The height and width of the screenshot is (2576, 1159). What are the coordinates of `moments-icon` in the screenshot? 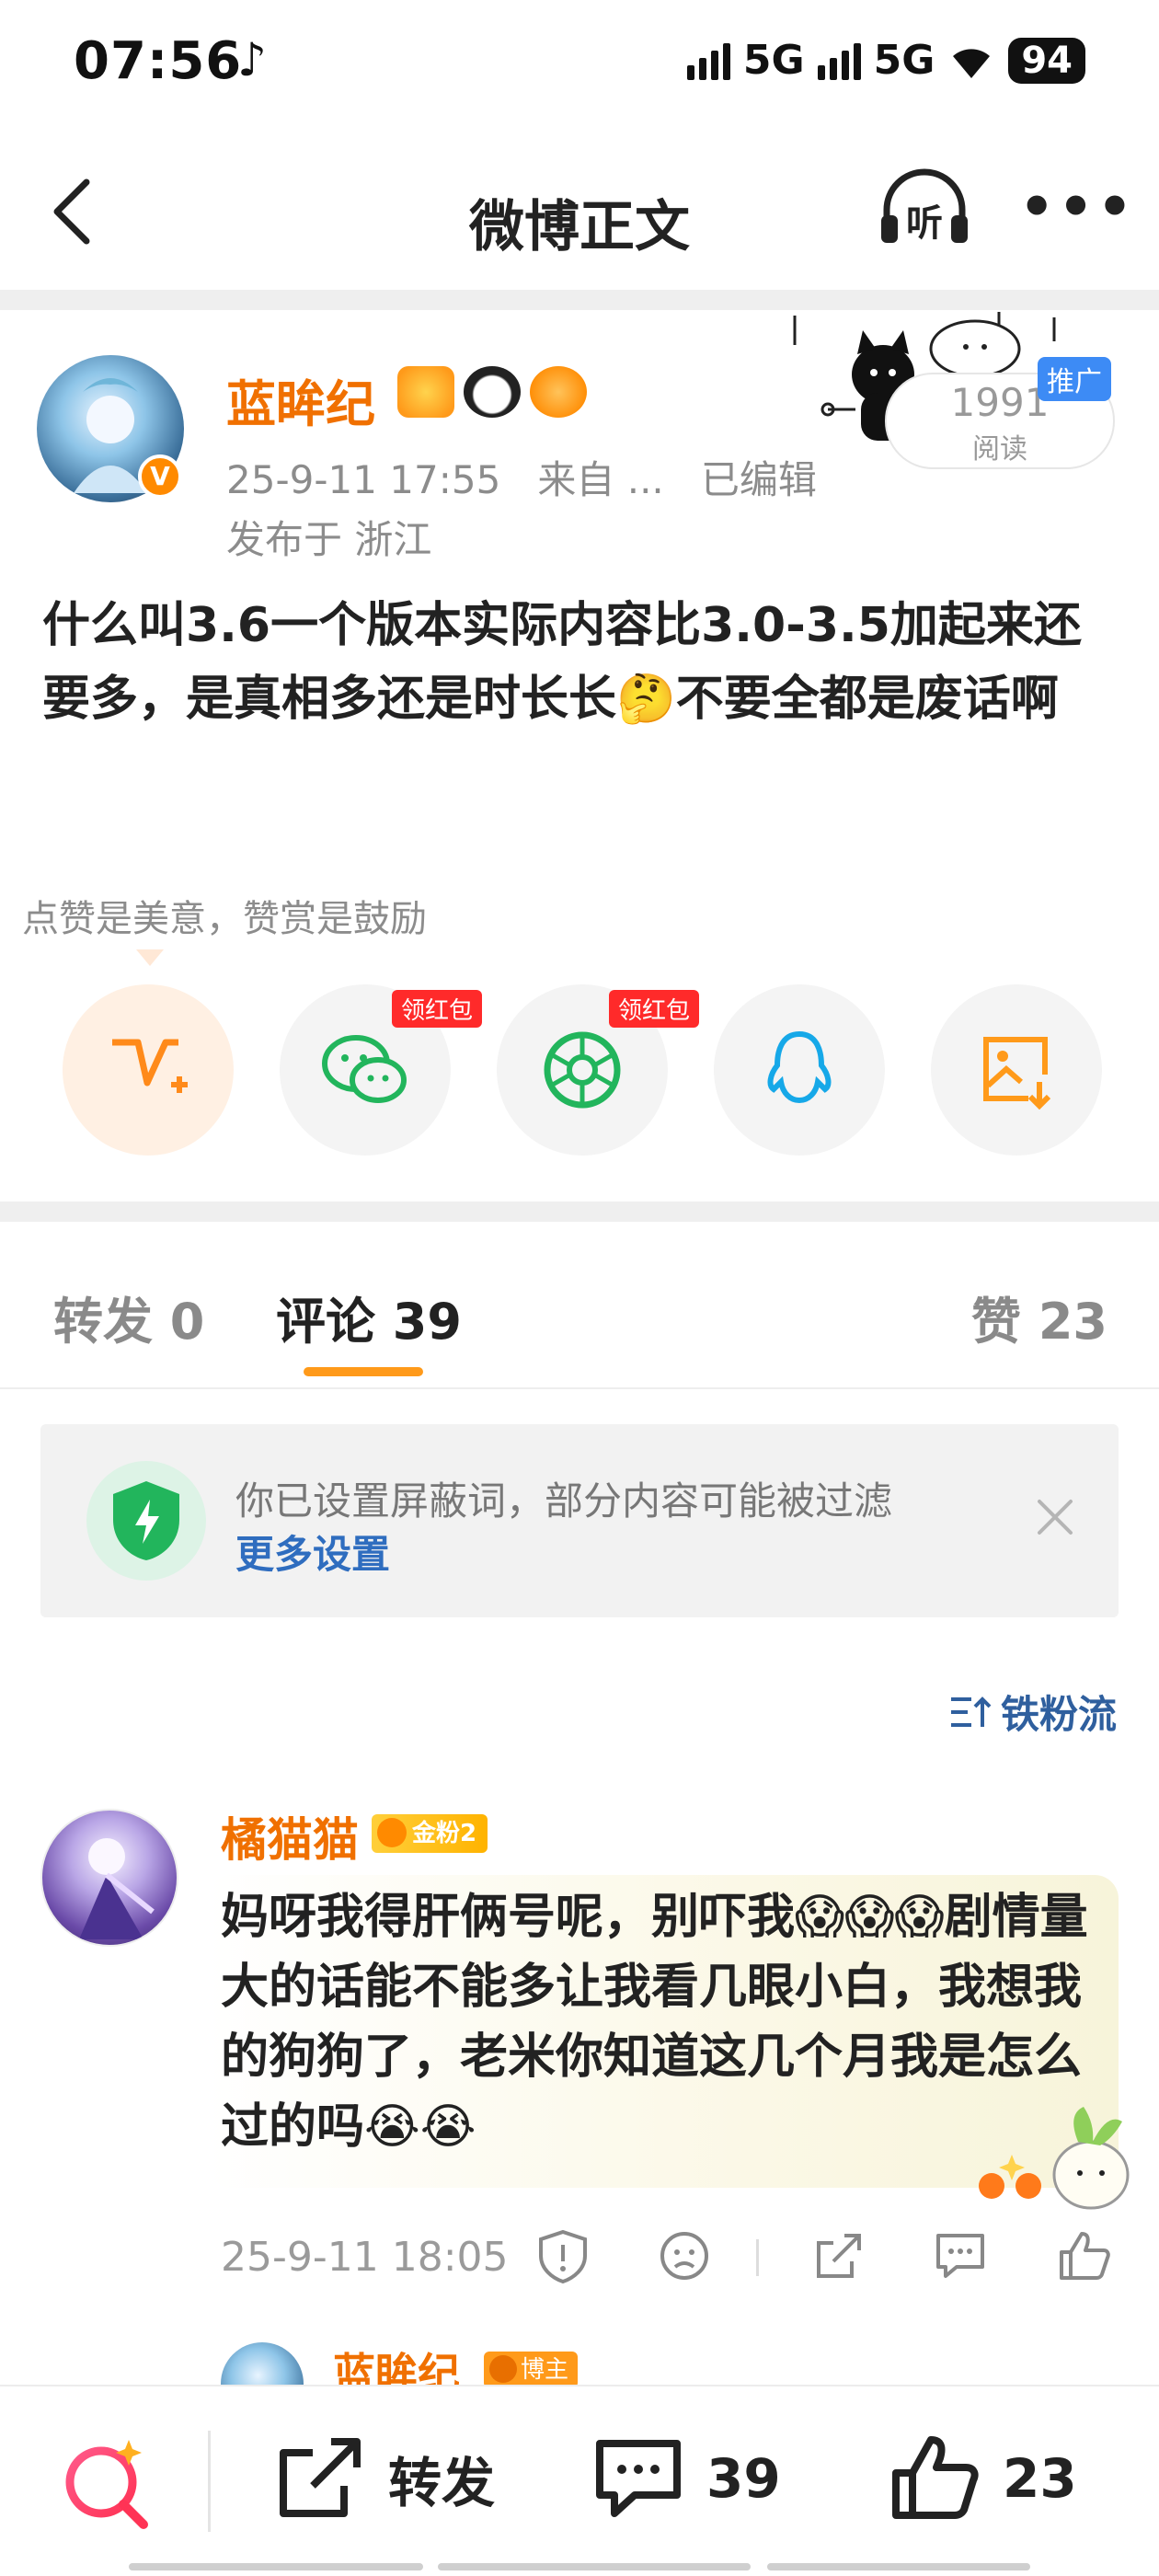 It's located at (582, 1070).